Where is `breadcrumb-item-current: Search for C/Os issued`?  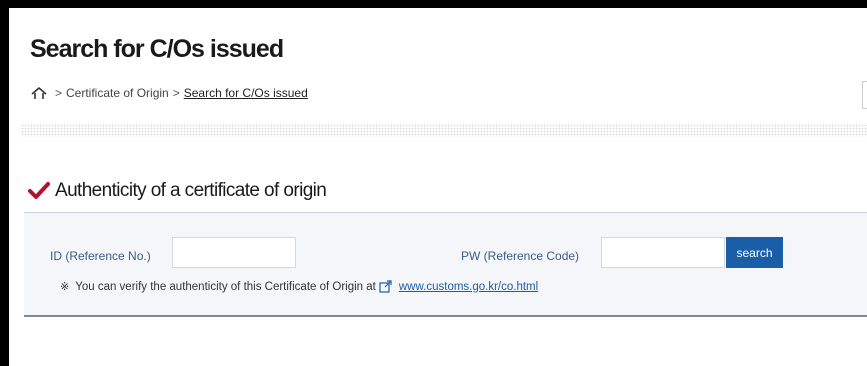
breadcrumb-item-current: Search for C/Os issued is located at coordinates (246, 93).